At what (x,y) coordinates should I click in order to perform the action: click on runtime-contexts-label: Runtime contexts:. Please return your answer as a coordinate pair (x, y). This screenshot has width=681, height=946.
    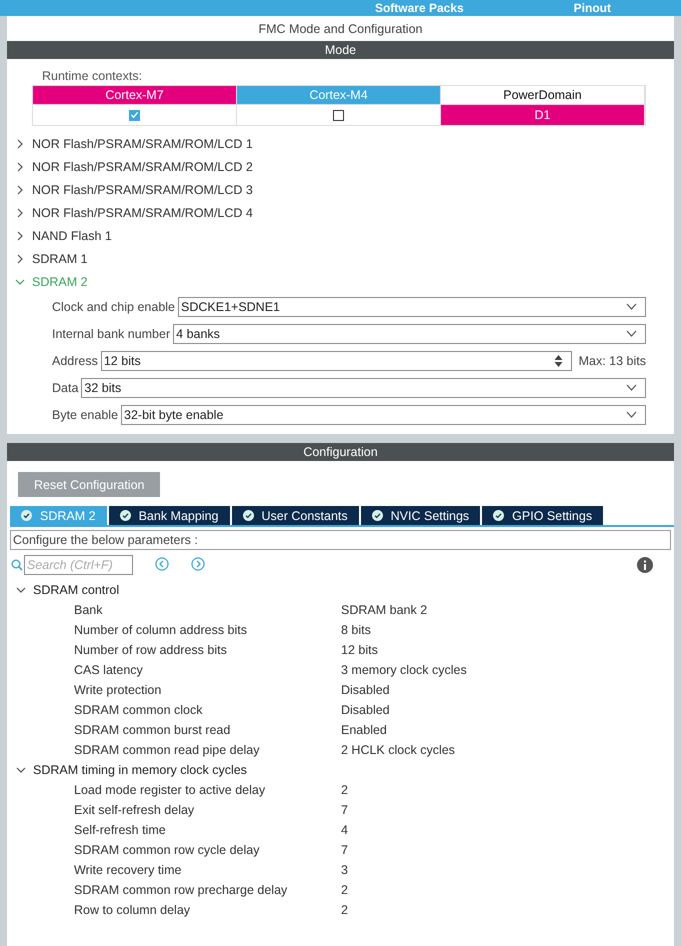
    Looking at the image, I should click on (93, 76).